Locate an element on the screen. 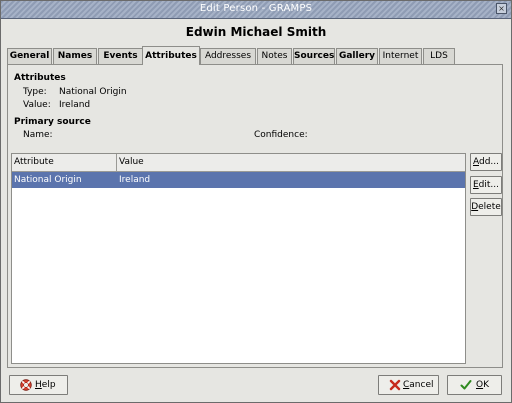 The image size is (512, 403). tab-sources: Sources is located at coordinates (314, 56).